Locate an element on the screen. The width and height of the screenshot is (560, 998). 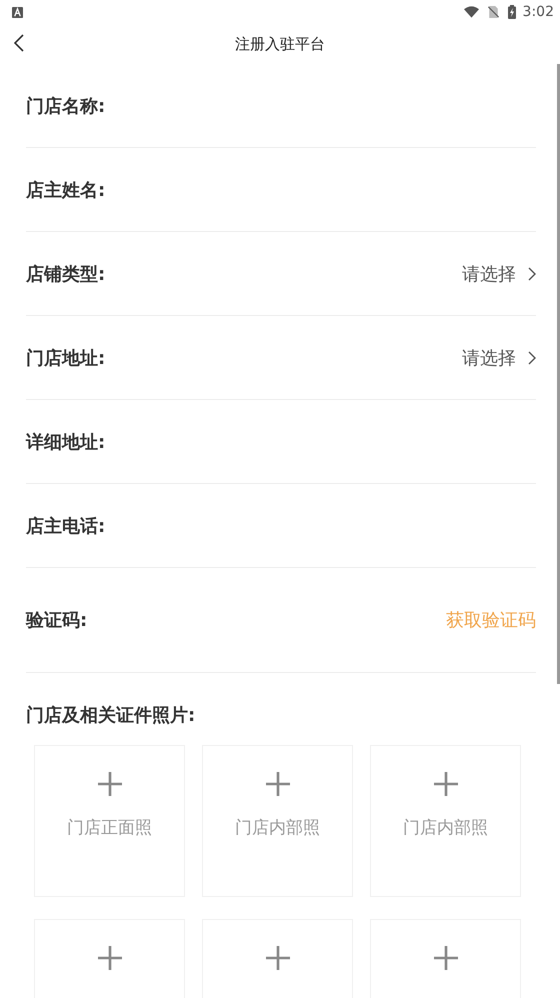
status-time: 3:02 is located at coordinates (538, 12).